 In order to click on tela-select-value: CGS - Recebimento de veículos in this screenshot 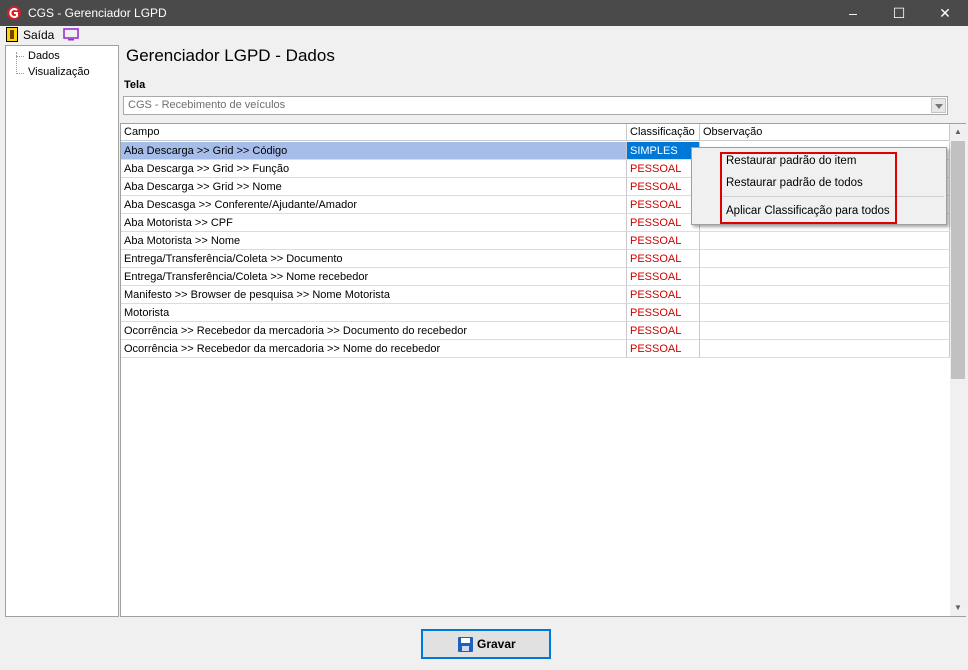, I will do `click(207, 105)`.